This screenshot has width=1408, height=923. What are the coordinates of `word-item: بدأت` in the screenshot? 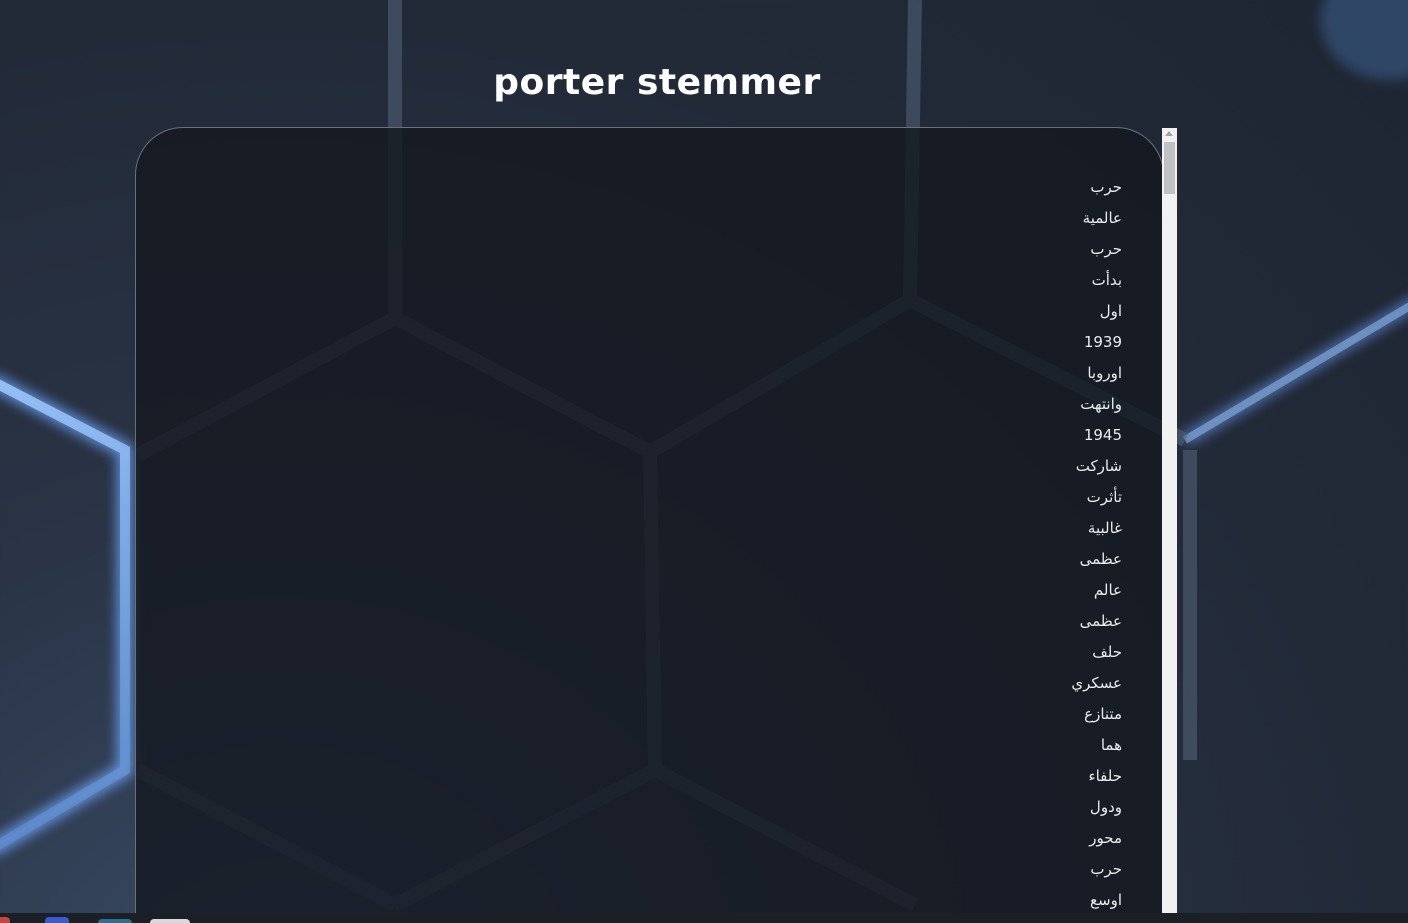 It's located at (1106, 280).